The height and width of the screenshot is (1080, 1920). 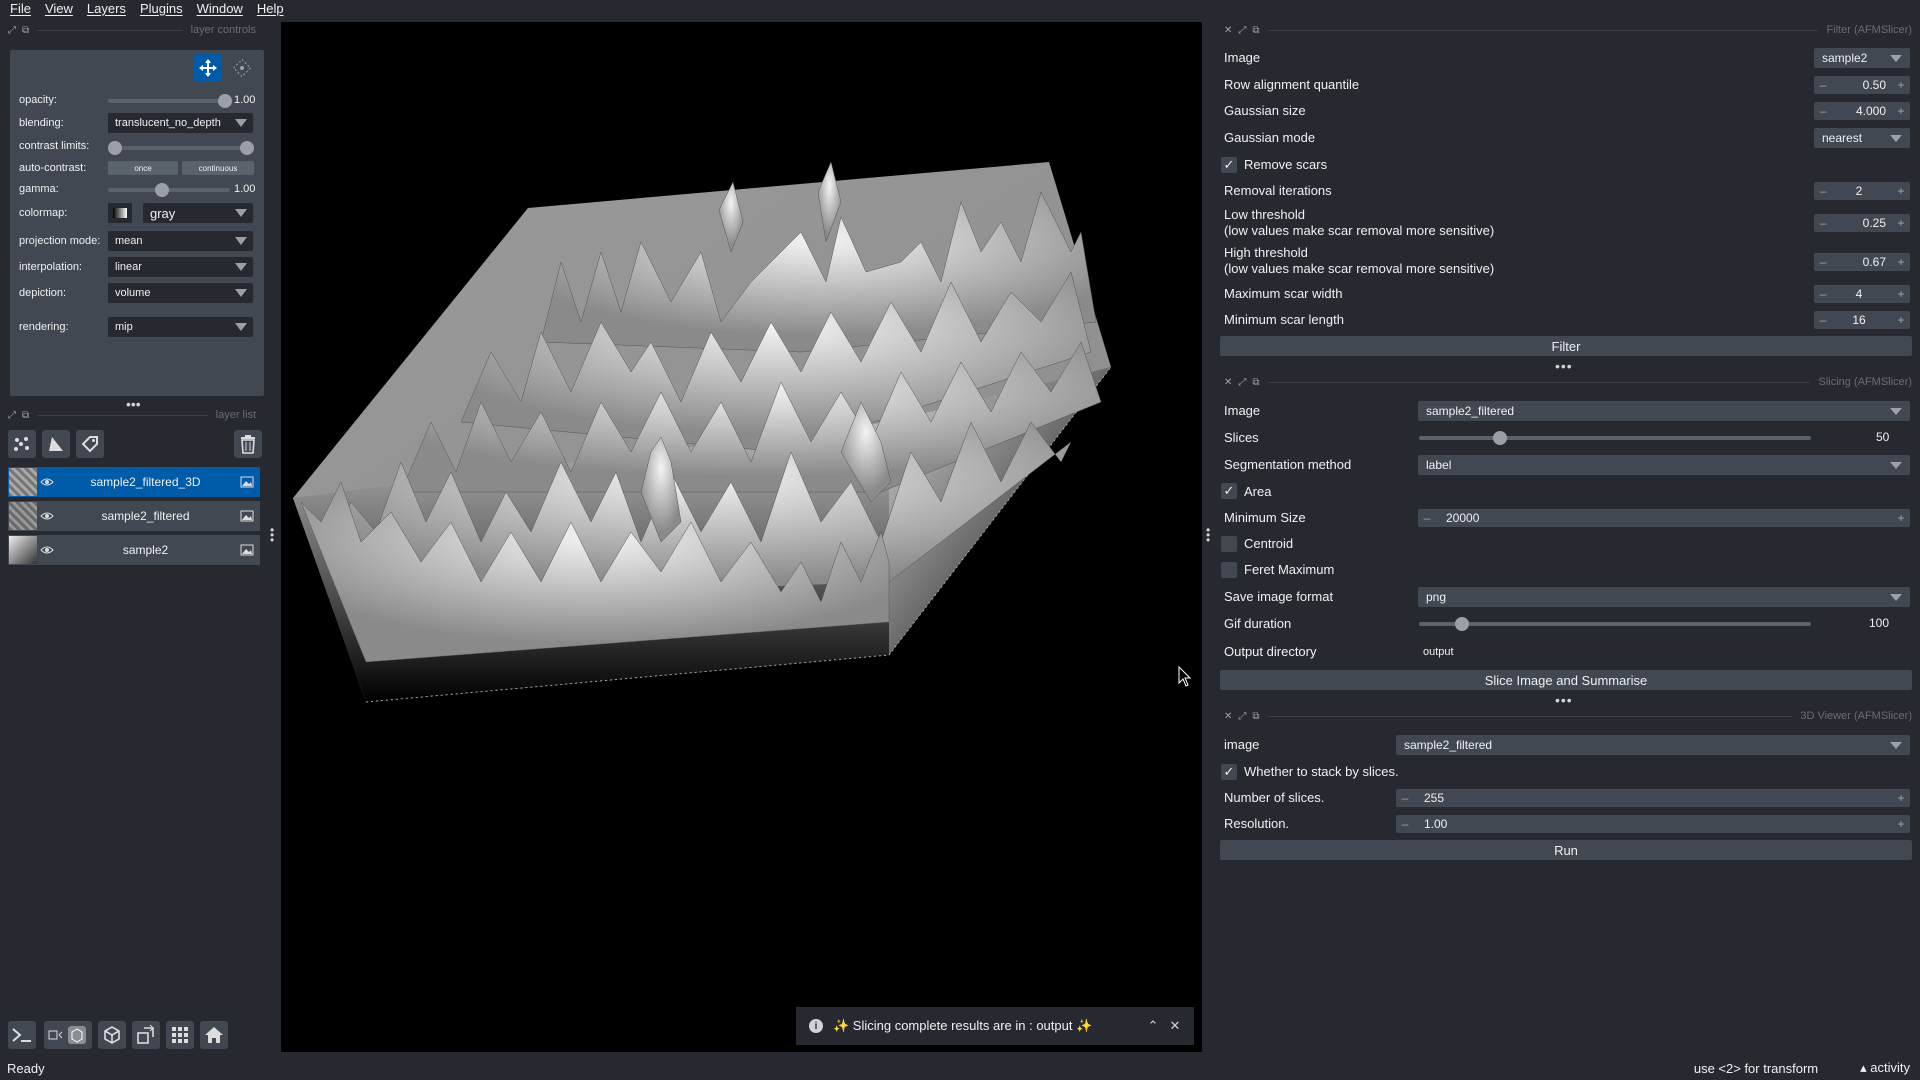 I want to click on row-alignment-value: 0.50, so click(x=1862, y=85).